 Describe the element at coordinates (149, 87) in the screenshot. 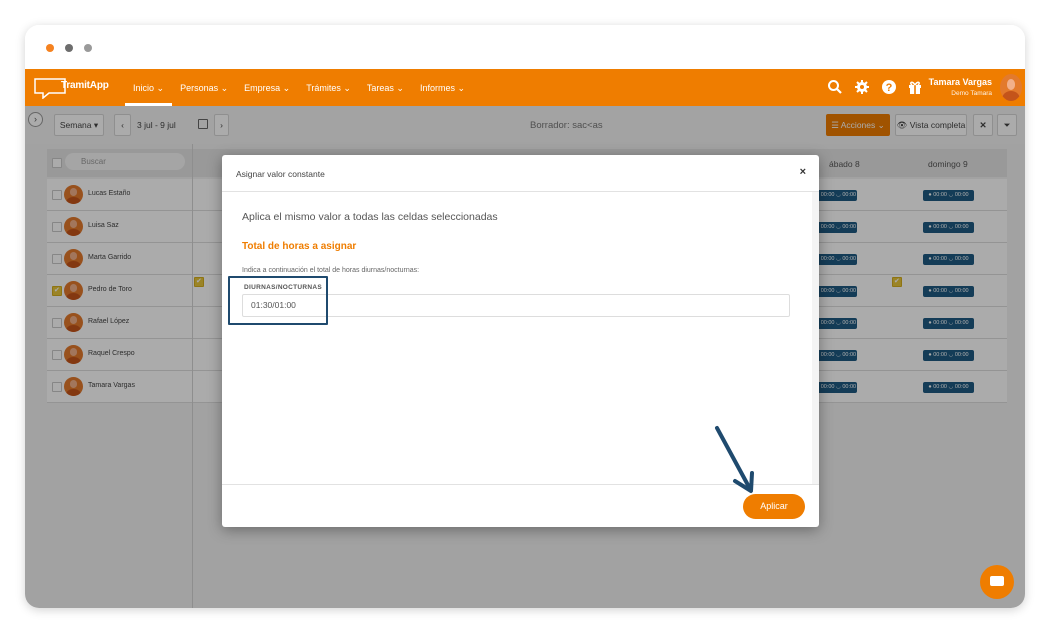

I see `menu-inicio: Inicio ⌄` at that location.